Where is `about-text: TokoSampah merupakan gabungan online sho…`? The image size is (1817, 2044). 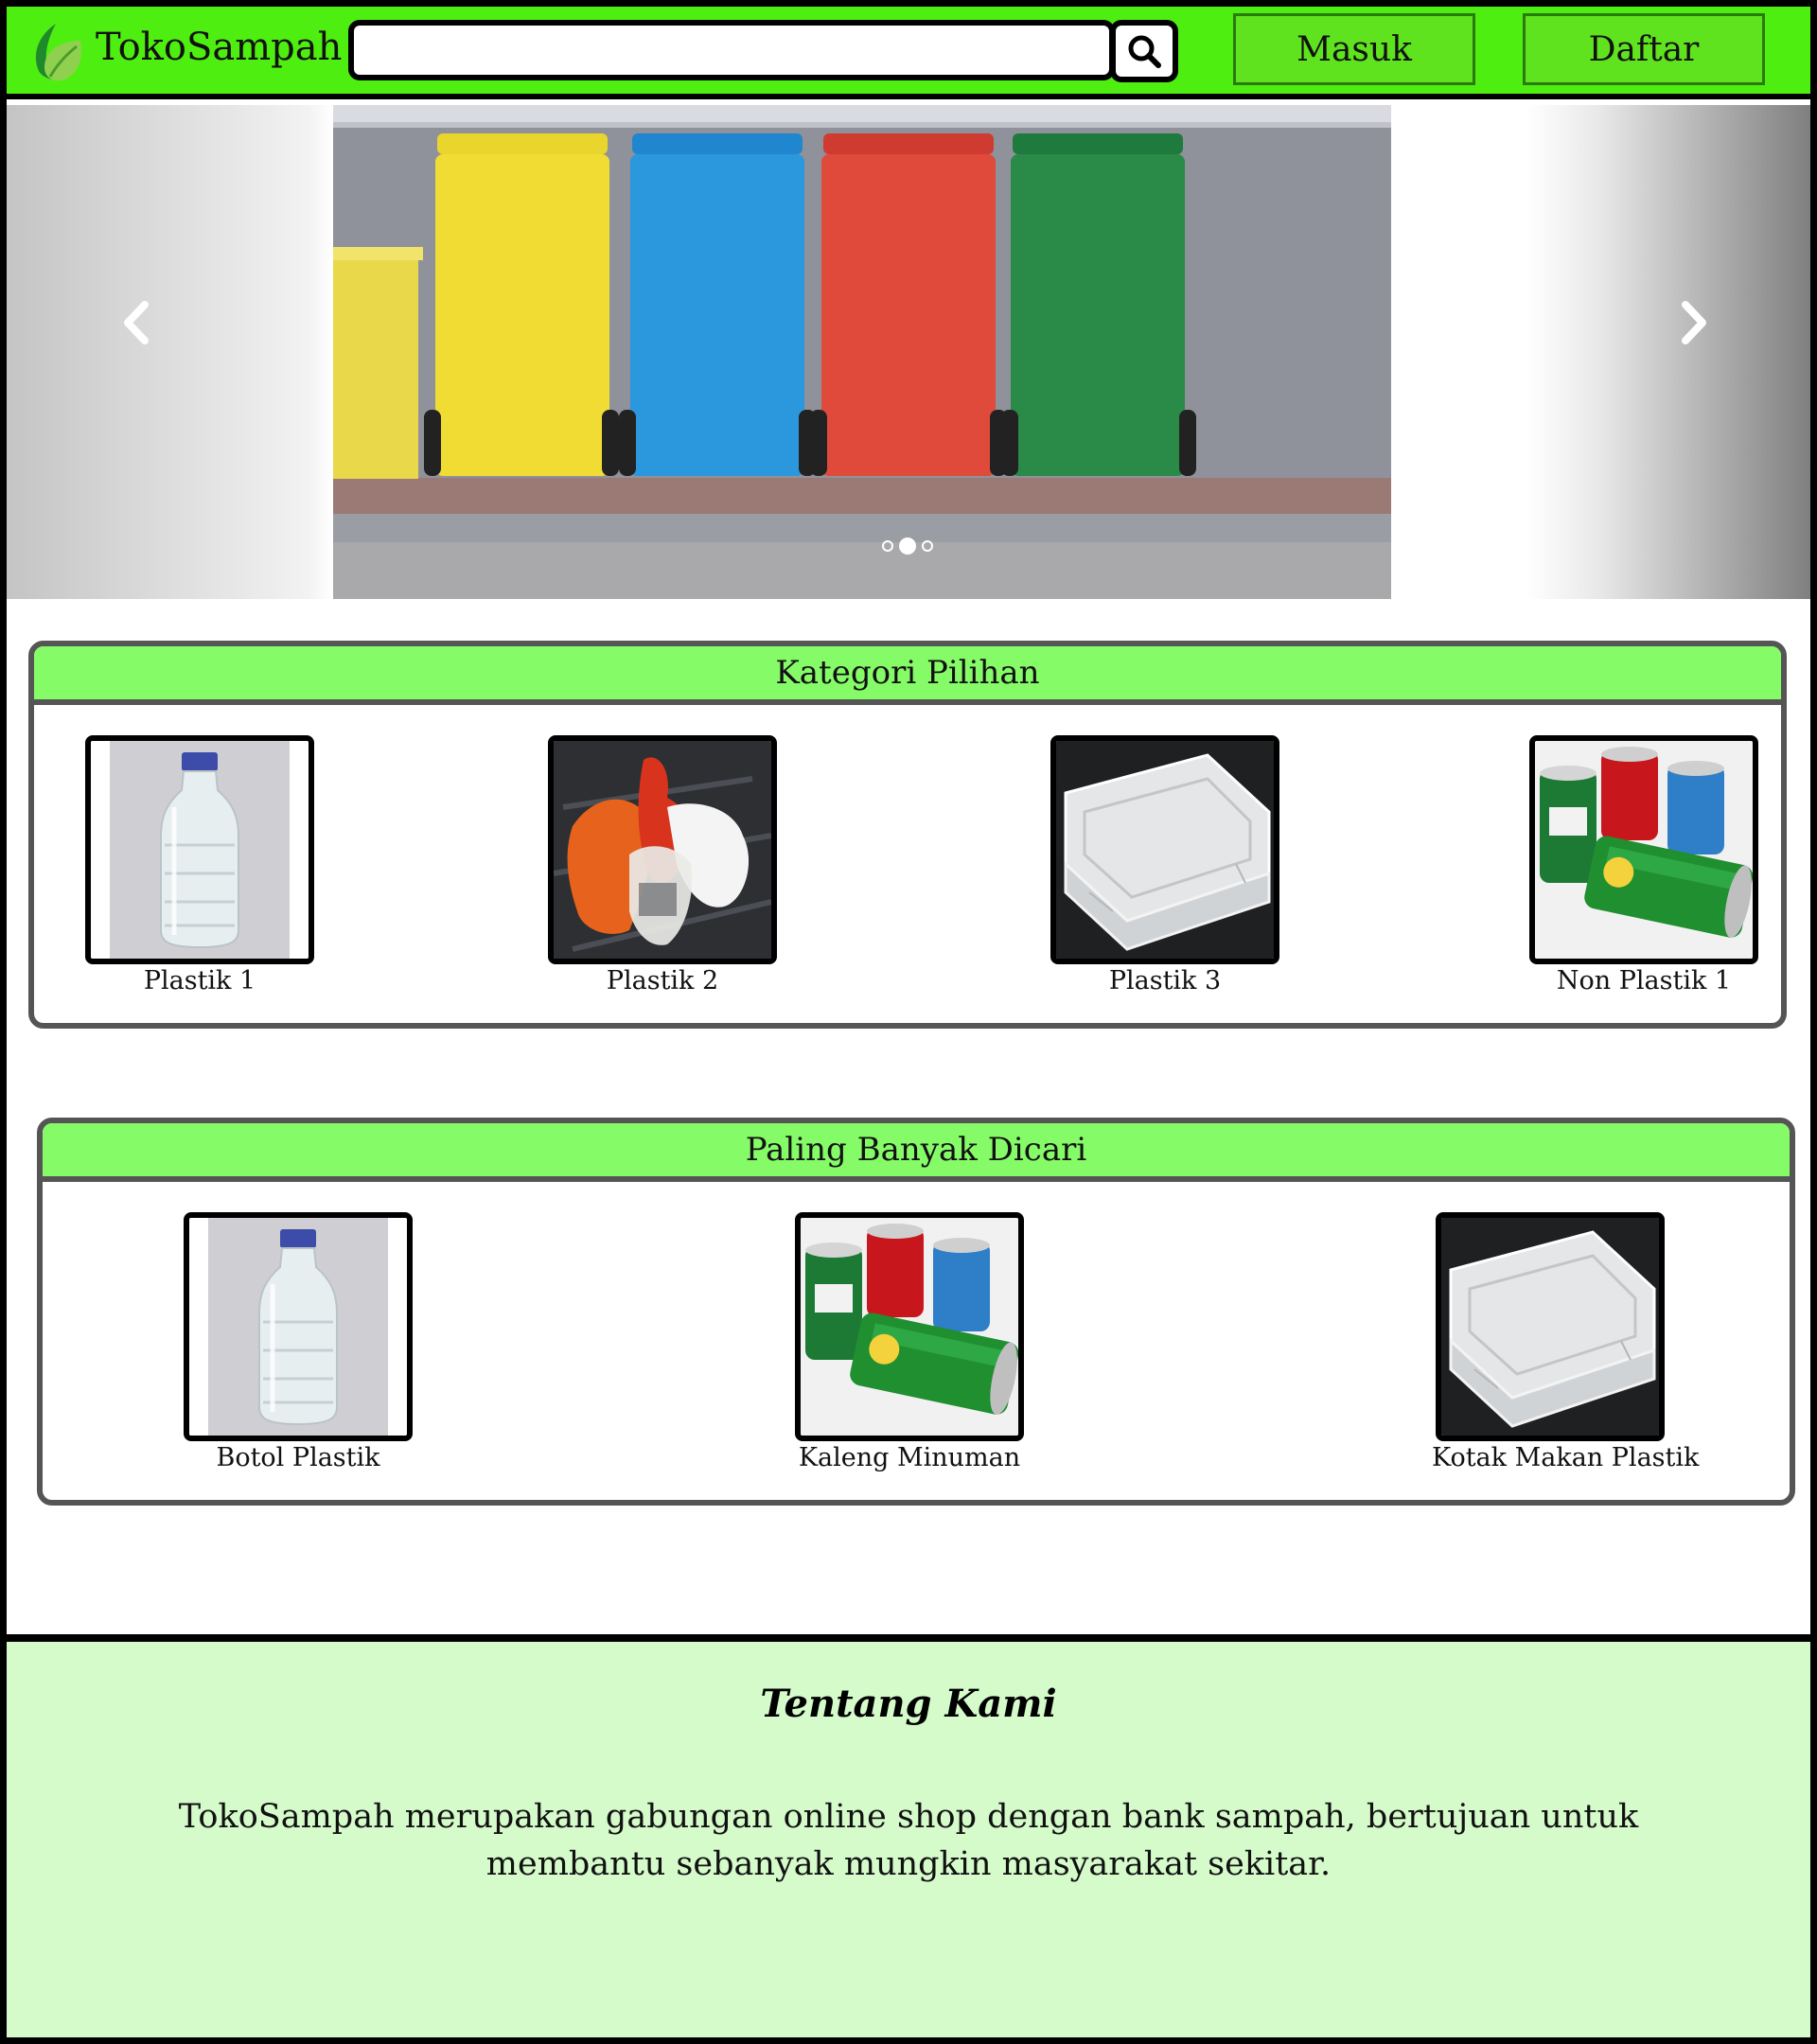
about-text: TokoSampah merupakan gabungan online sho… is located at coordinates (908, 1840).